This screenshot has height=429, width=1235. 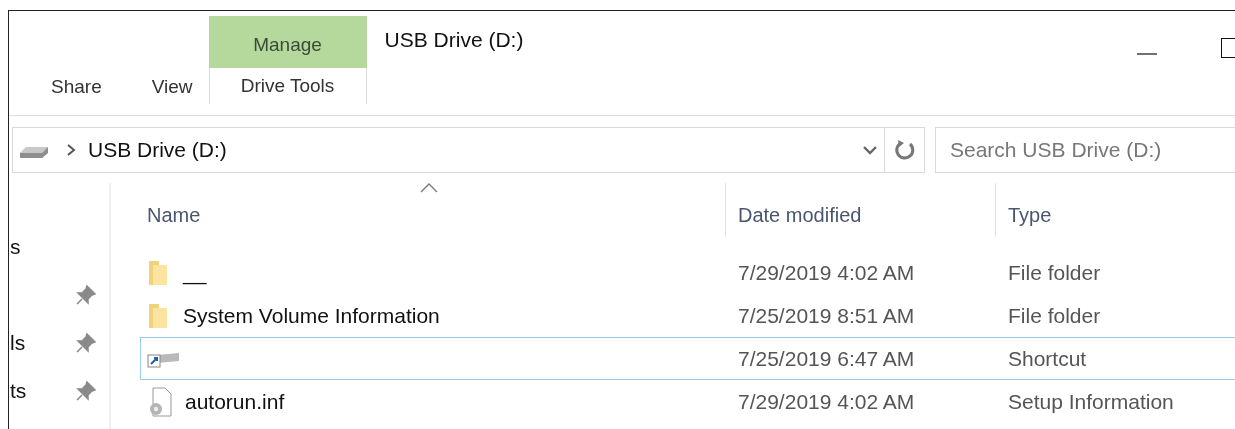 I want to click on search-field: Search USB Drive (D:), so click(x=1085, y=150).